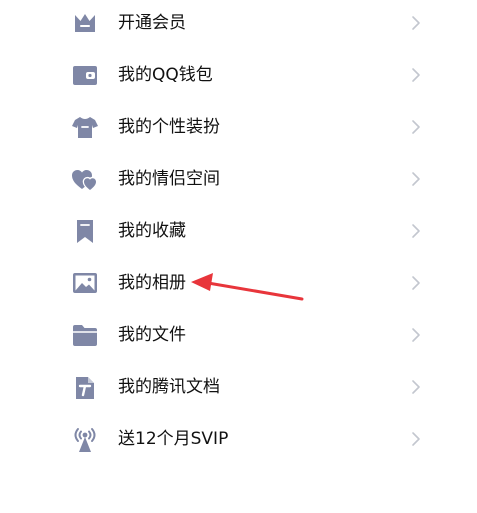 The height and width of the screenshot is (513, 477). I want to click on folder-icon, so click(85, 335).